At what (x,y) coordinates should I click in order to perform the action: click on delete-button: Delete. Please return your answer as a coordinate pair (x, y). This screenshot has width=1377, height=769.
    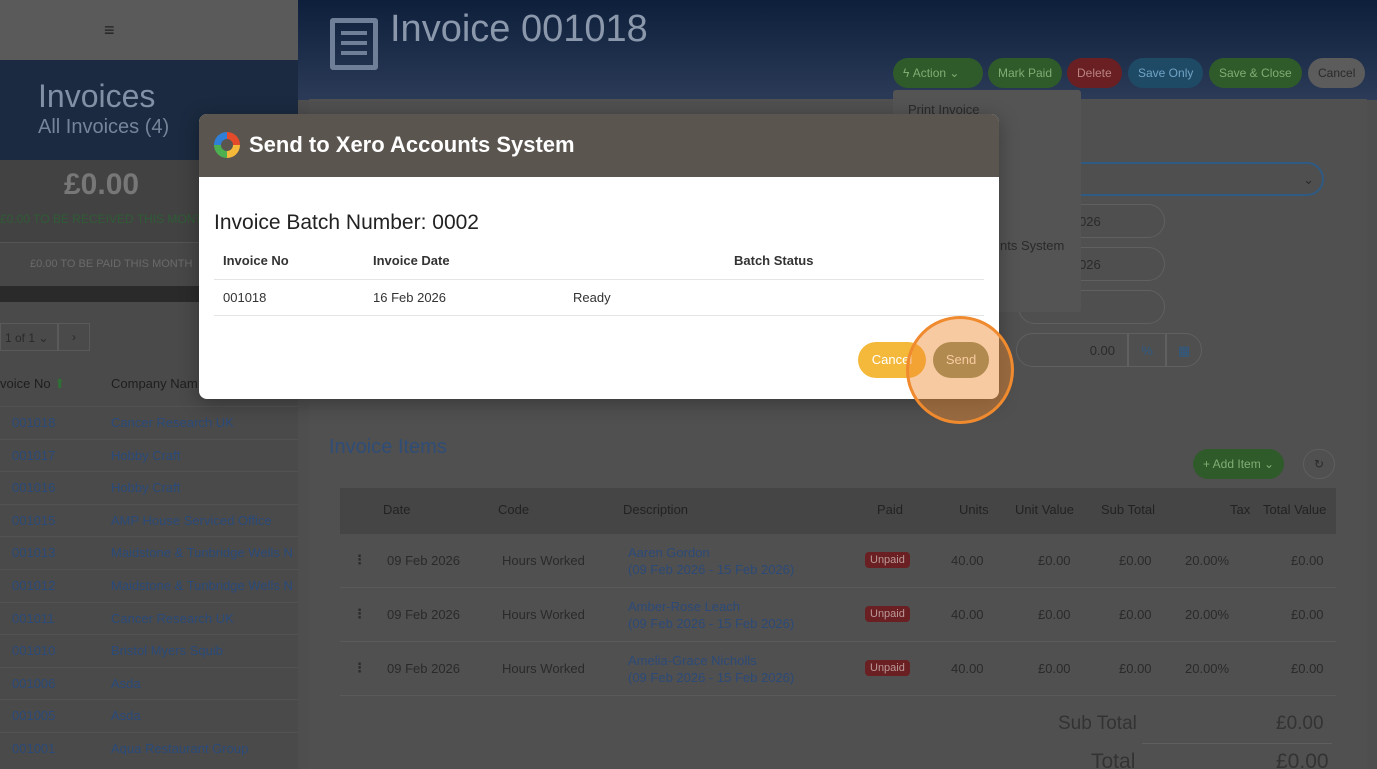
    Looking at the image, I should click on (1094, 73).